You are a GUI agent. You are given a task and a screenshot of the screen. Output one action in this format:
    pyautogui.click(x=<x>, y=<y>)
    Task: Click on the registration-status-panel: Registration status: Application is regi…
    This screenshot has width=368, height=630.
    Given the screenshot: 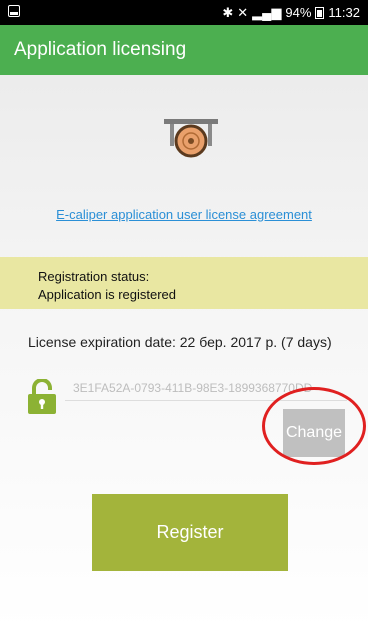 What is the action you would take?
    pyautogui.click(x=184, y=283)
    